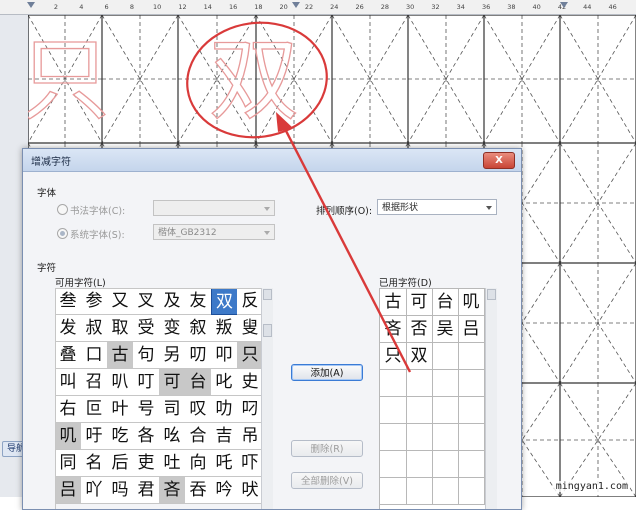  What do you see at coordinates (257, 80) in the screenshot?
I see `highlight-circle` at bounding box center [257, 80].